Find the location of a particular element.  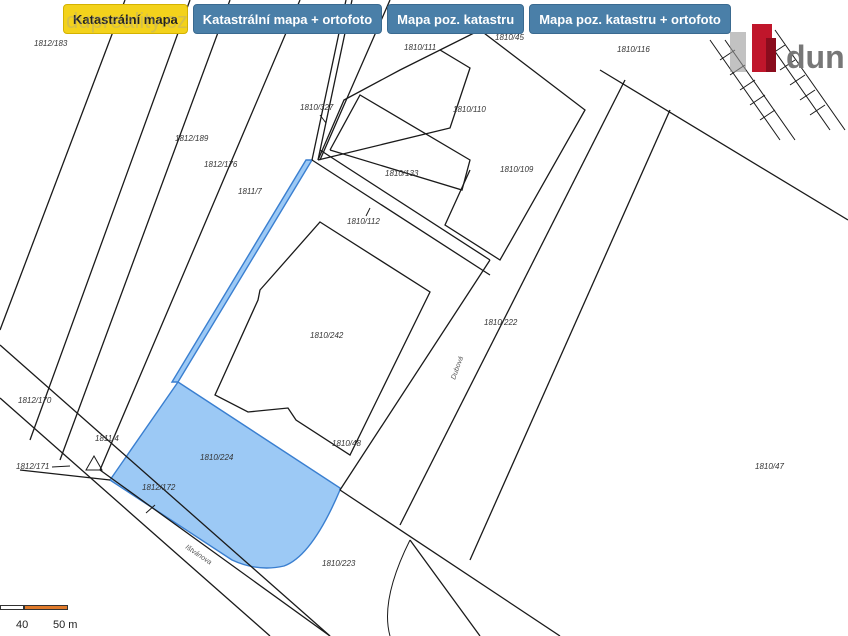

parcel-label: 1812/172 is located at coordinates (159, 487).